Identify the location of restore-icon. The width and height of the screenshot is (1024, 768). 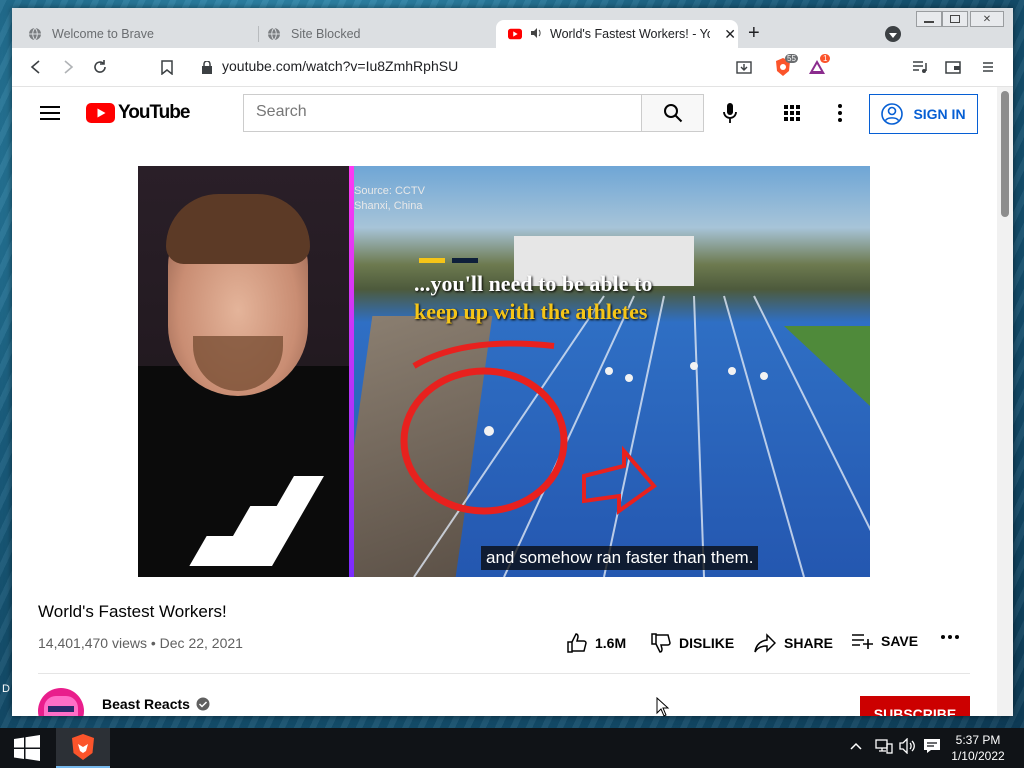
(955, 19).